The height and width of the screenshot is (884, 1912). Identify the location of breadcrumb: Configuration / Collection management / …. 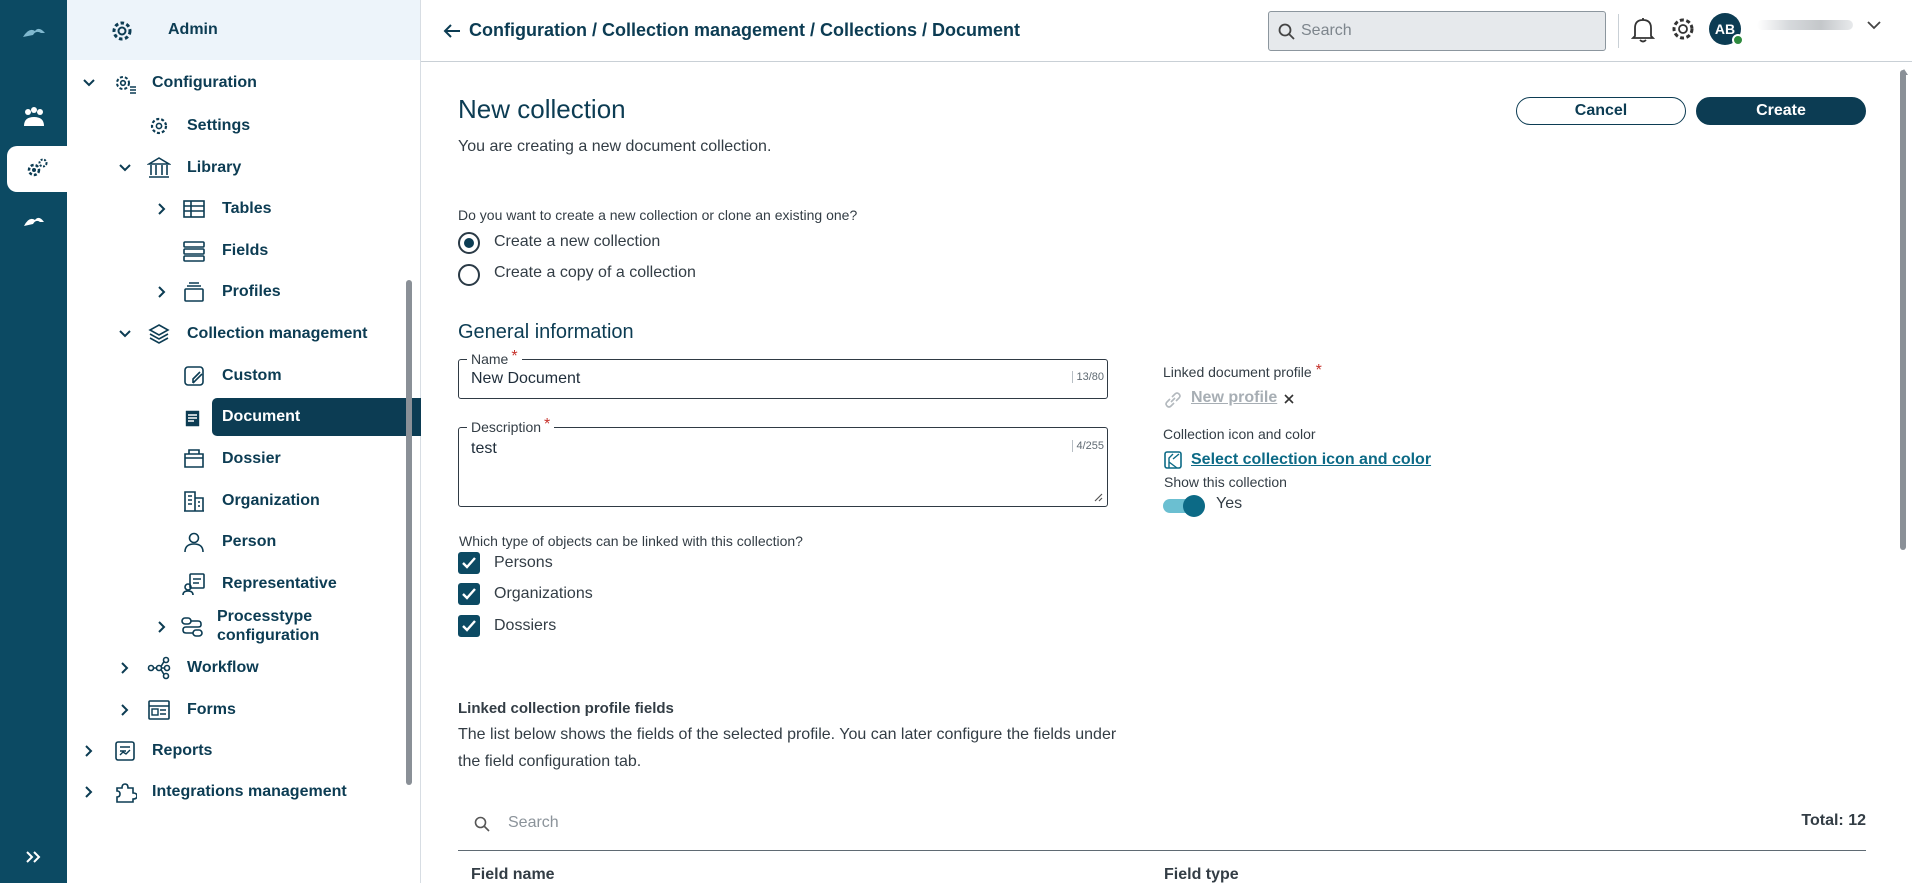
(744, 30).